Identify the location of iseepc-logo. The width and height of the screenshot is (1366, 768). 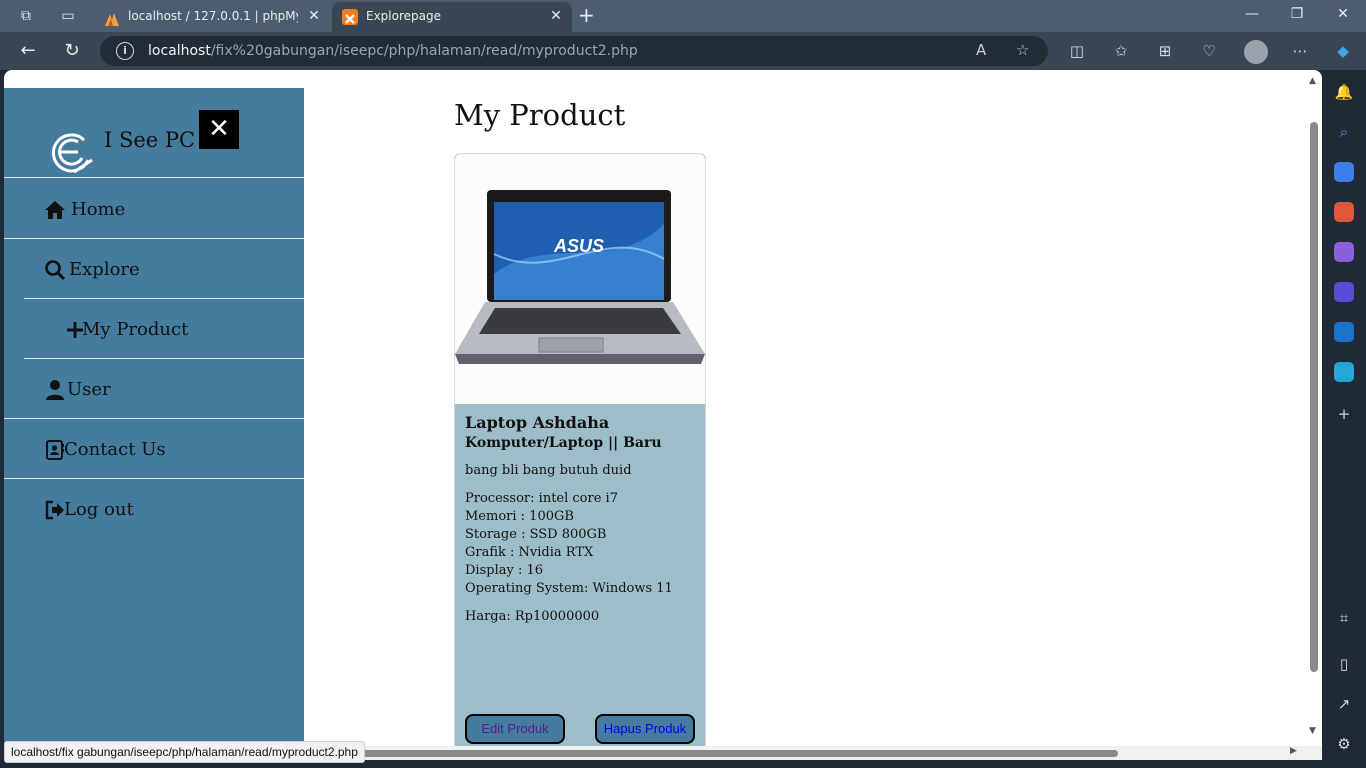
(72, 153).